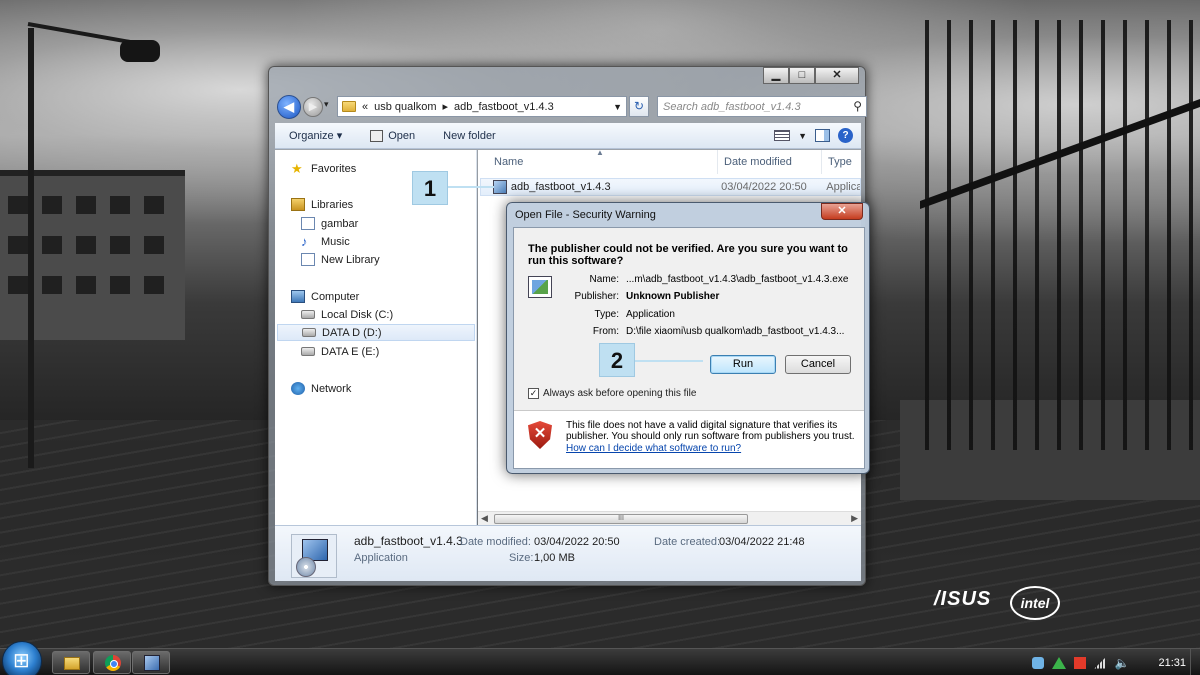 This screenshot has width=1200, height=675. I want to click on sidebar-item-network: Network, so click(321, 388).